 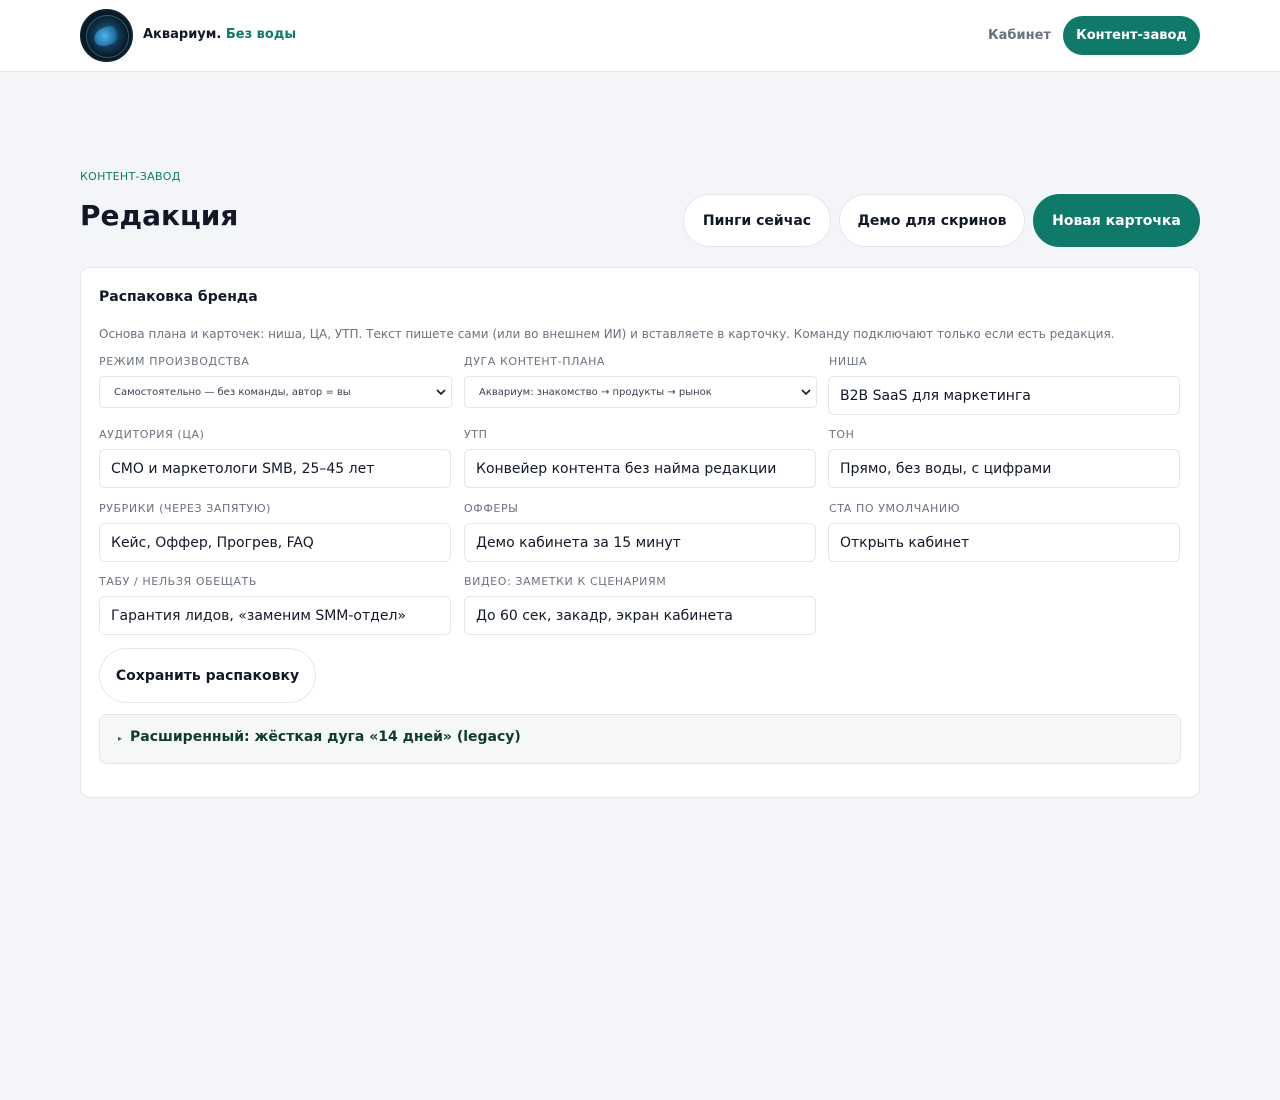 I want to click on page-eyebrow: КОНТЕНТ-ЗАВОД, so click(x=130, y=176).